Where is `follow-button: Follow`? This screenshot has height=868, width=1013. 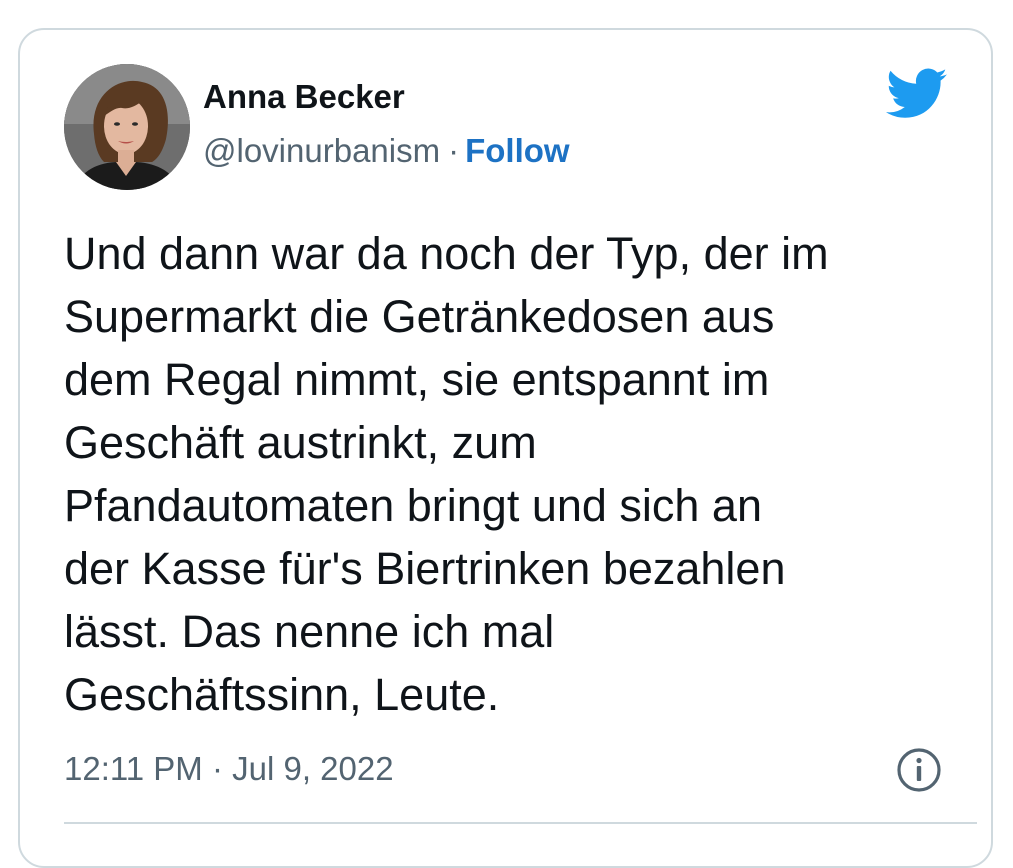
follow-button: Follow is located at coordinates (517, 150).